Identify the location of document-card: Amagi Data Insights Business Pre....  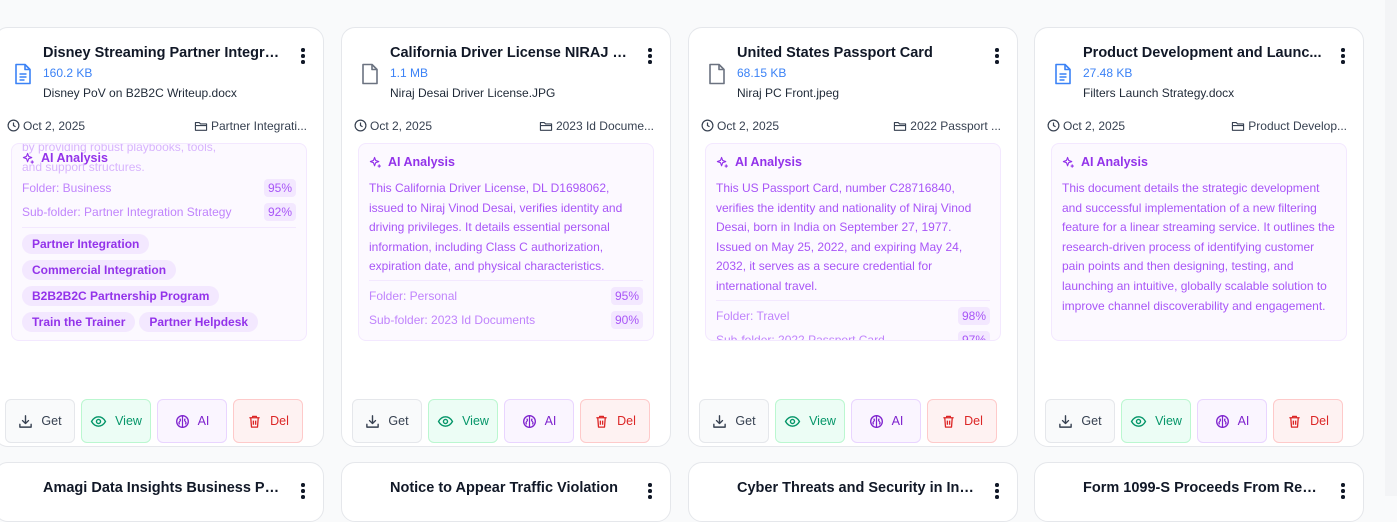
(162, 492).